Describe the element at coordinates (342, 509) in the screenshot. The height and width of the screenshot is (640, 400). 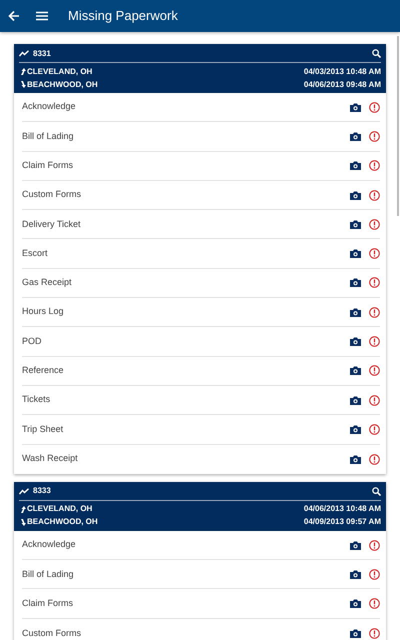
I see `pickup-time: 04/06/2013 10:48 AM` at that location.